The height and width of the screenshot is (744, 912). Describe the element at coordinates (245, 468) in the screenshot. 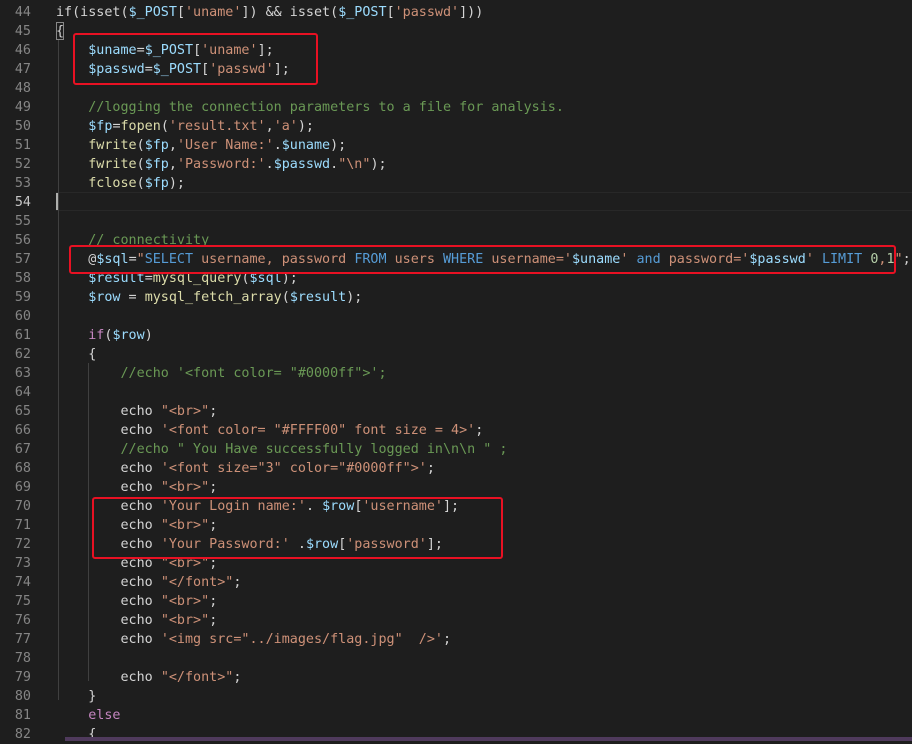

I see `code-text: echo '<font size="3" color="#0000ff">';` at that location.